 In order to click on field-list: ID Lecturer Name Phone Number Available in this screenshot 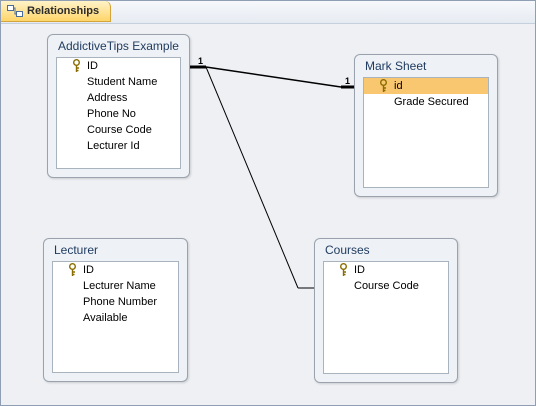, I will do `click(115, 317)`.